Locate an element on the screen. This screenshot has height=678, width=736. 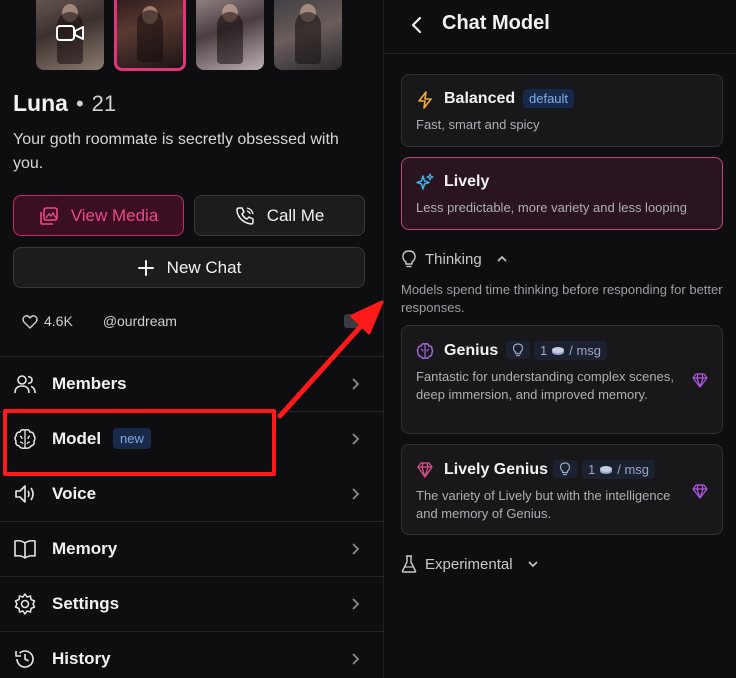
lightning-icon is located at coordinates (425, 100).